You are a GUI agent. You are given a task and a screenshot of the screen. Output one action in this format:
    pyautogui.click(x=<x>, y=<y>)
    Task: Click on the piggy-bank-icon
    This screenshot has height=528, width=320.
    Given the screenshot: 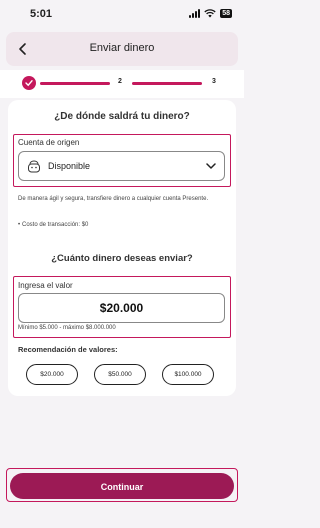 What is the action you would take?
    pyautogui.click(x=34, y=166)
    